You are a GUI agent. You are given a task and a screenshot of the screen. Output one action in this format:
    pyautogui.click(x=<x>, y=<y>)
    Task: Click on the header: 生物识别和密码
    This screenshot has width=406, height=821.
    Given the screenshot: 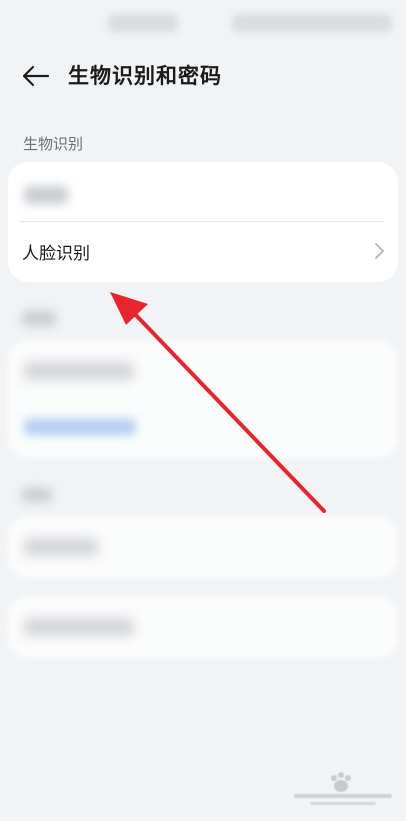 What is the action you would take?
    pyautogui.click(x=203, y=76)
    